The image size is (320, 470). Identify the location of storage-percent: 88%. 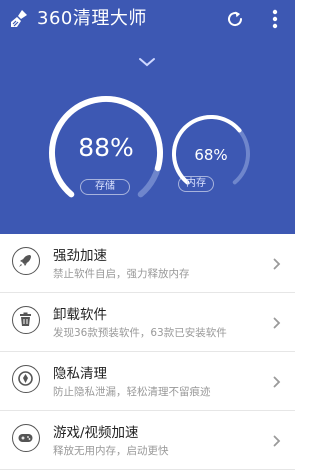
(106, 147).